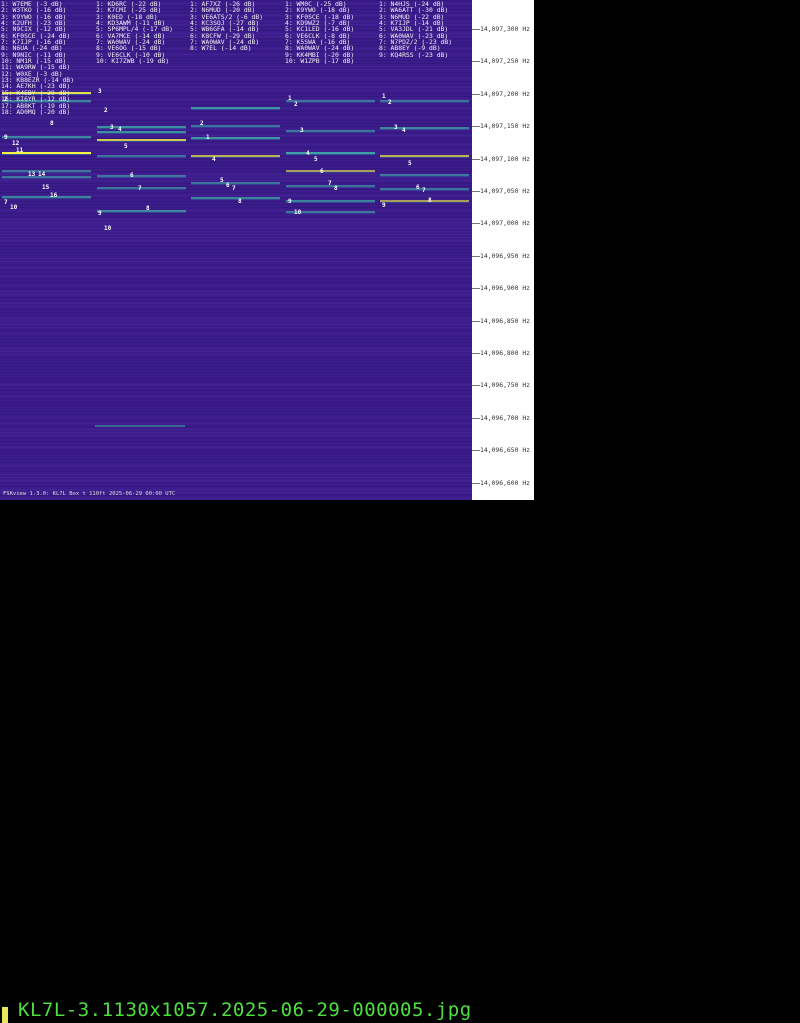 The height and width of the screenshot is (1023, 800). I want to click on signal-number-label: 1, so click(384, 96).